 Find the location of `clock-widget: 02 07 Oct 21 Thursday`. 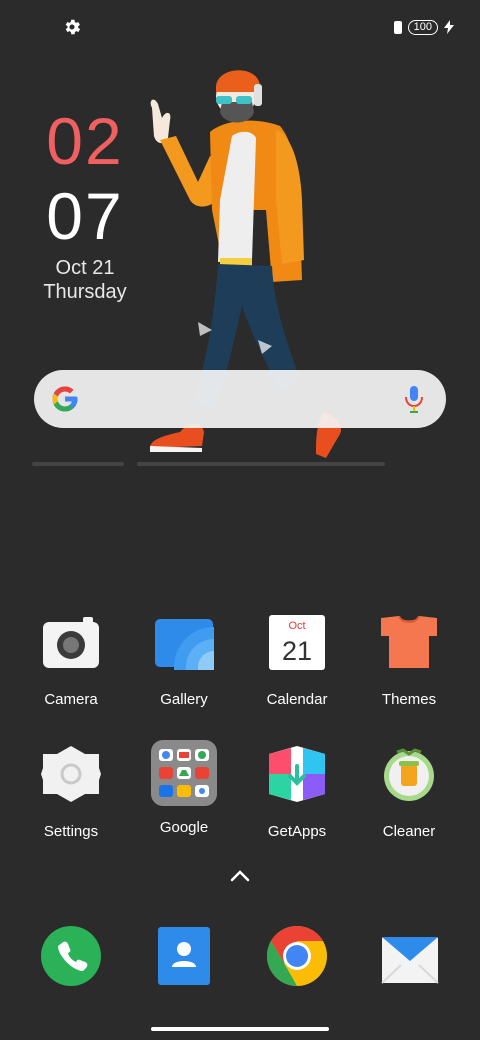

clock-widget: 02 07 Oct 21 Thursday is located at coordinates (85, 206).